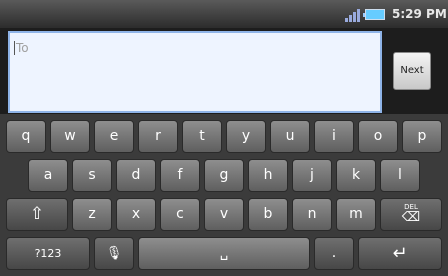  I want to click on status-bar: 5:29 PM, so click(224, 14).